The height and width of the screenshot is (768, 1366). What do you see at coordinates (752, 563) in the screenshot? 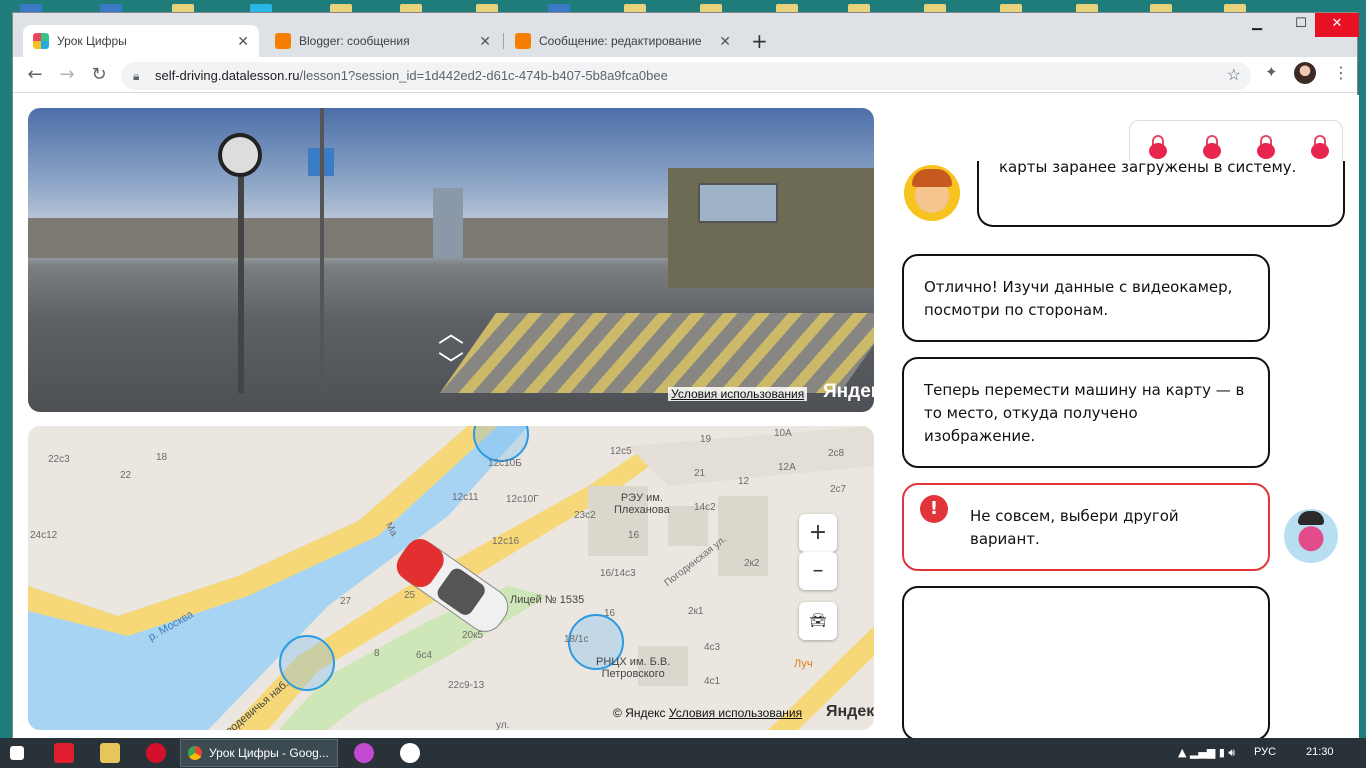
I see `map-label: 2к2` at bounding box center [752, 563].